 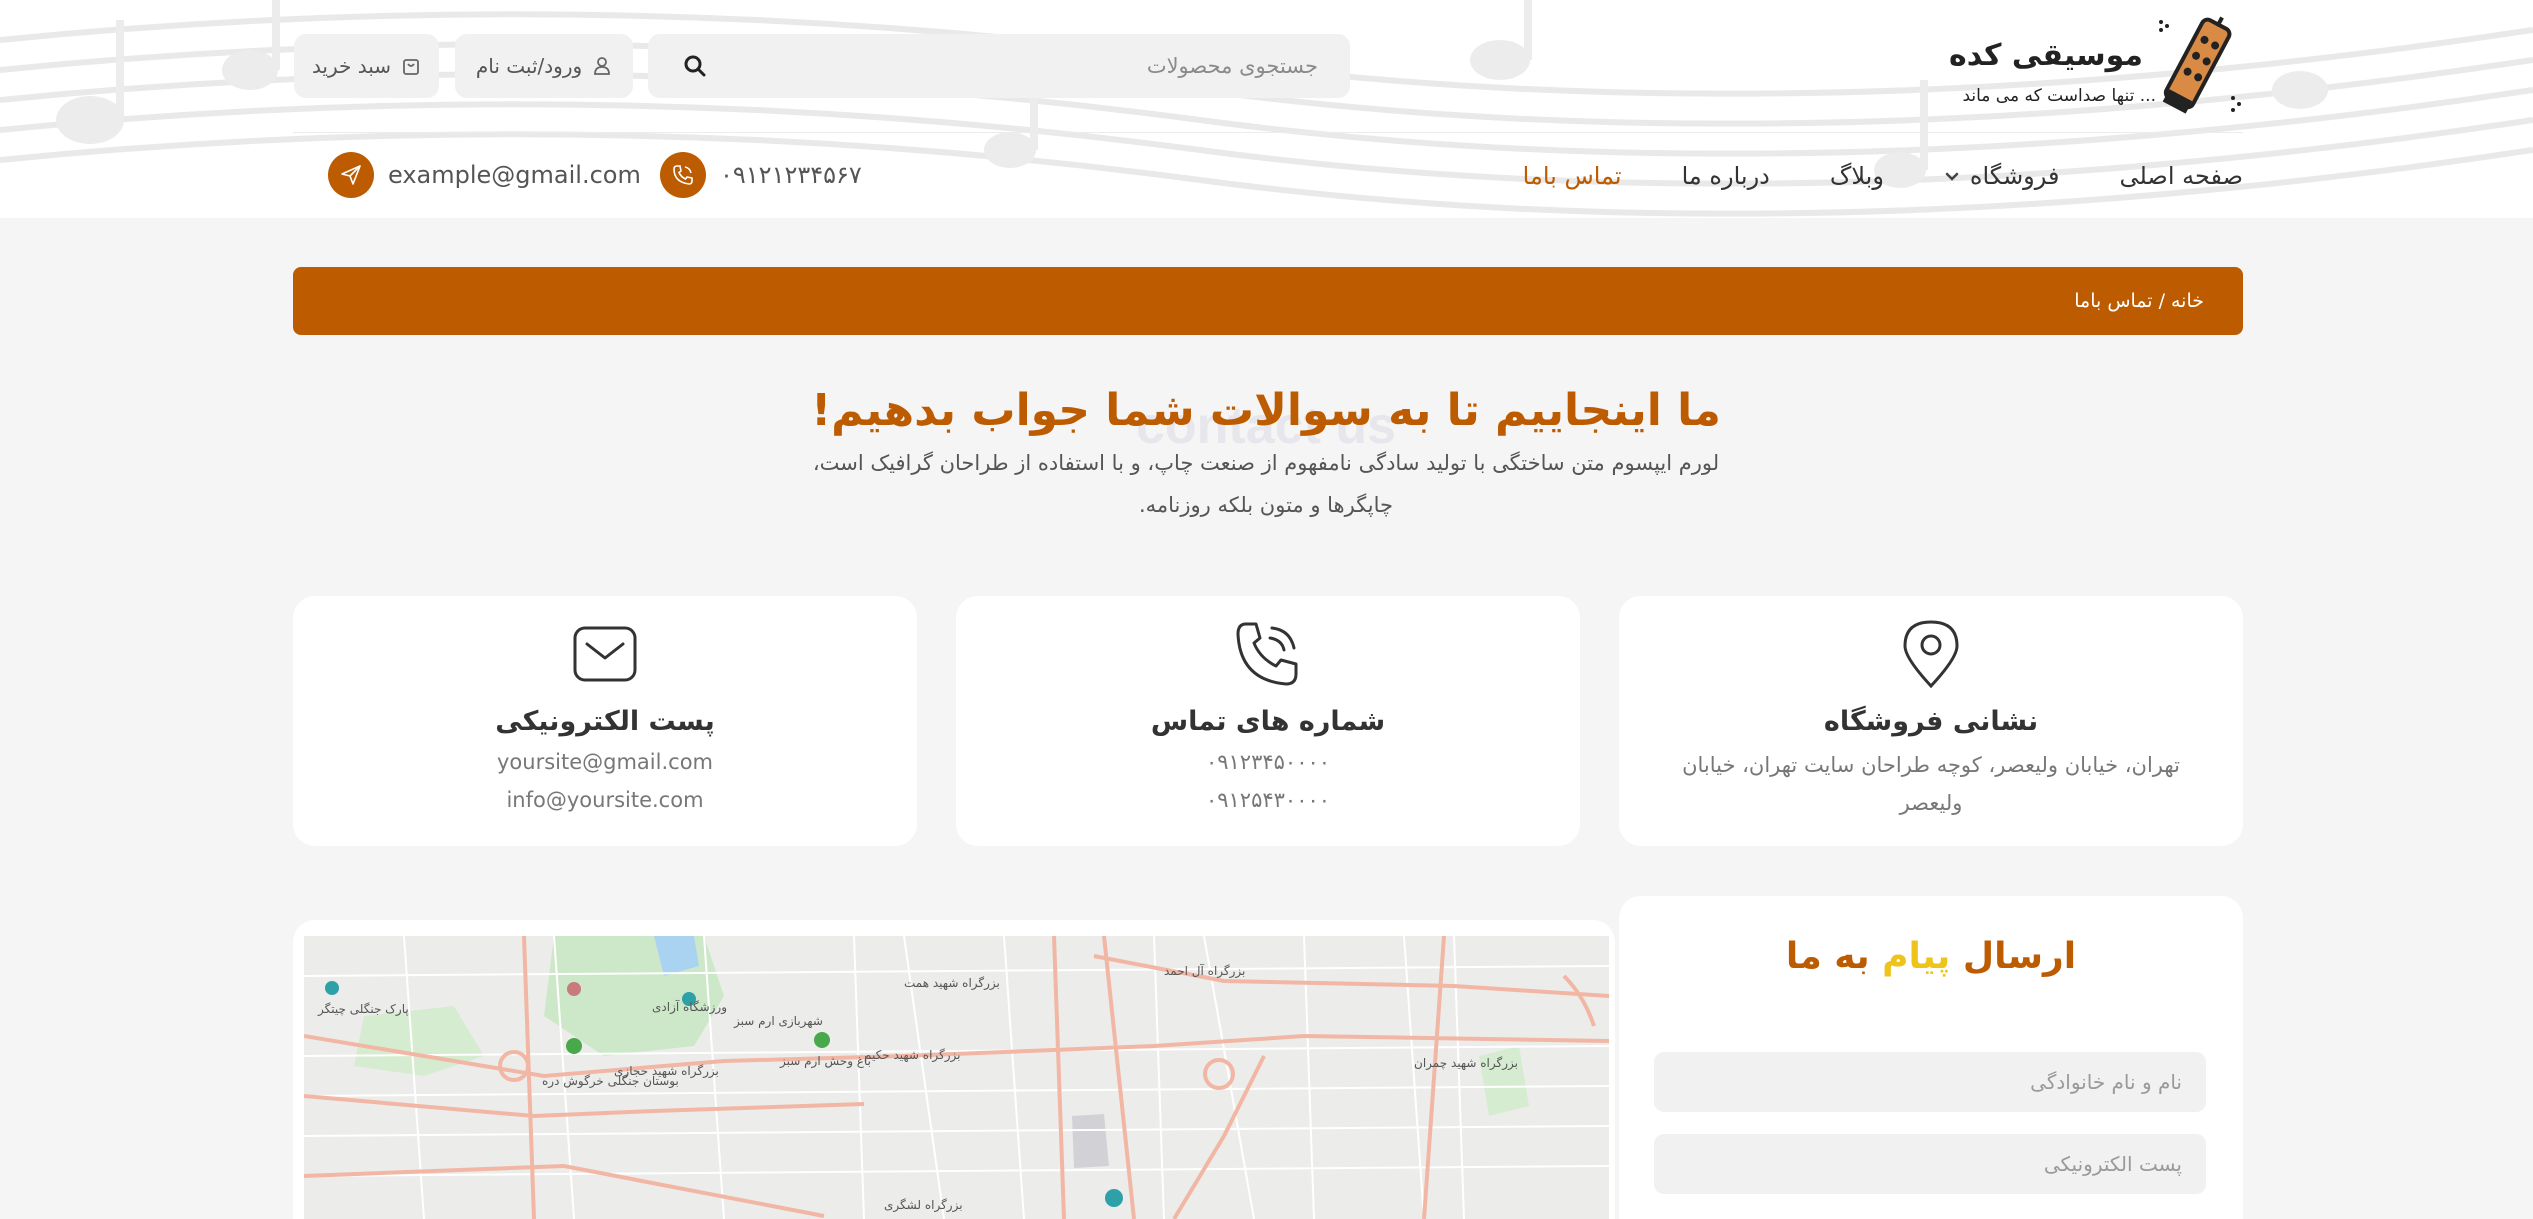 I want to click on header-phone: ۰۹۱۲۱۲۳۴۵۶۷, so click(x=761, y=175).